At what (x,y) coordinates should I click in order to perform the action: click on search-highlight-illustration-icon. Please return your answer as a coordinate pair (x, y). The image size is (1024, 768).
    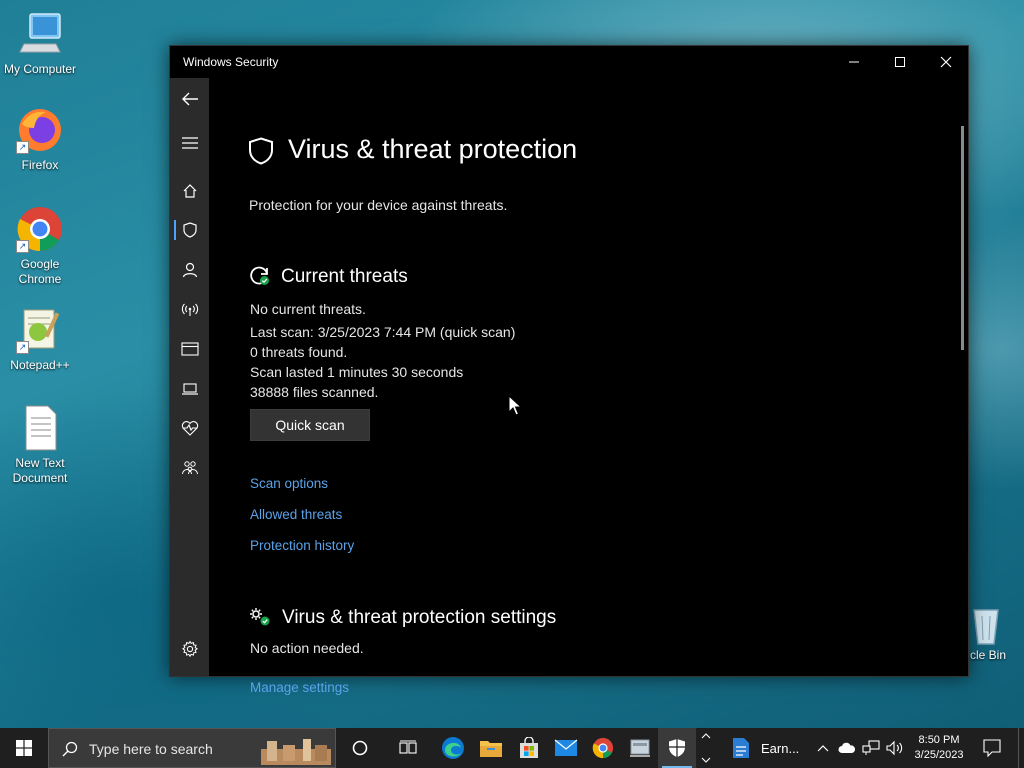
    Looking at the image, I should click on (296, 752).